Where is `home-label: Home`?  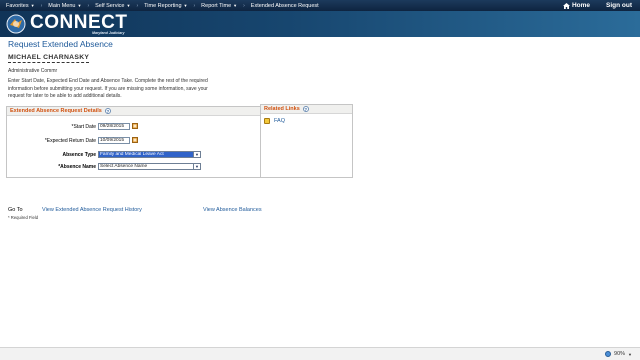 home-label: Home is located at coordinates (580, 5).